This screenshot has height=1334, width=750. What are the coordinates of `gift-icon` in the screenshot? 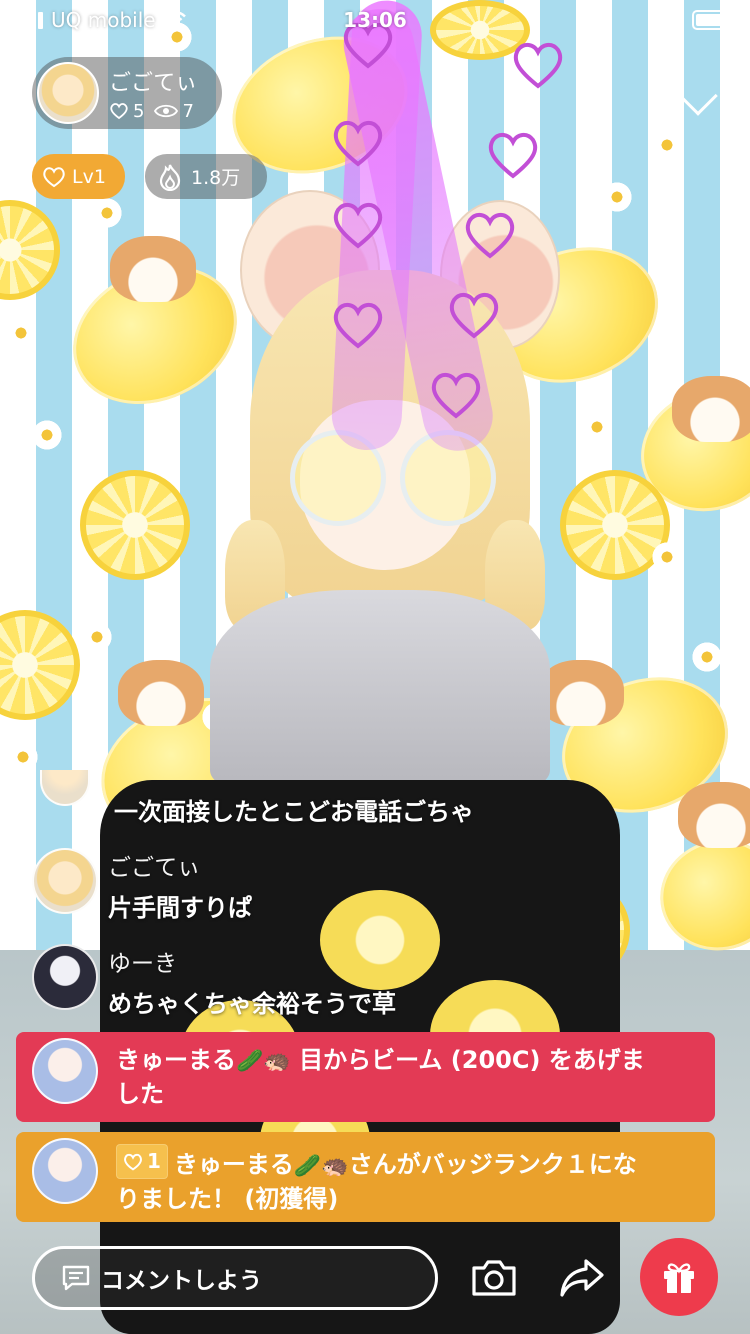 It's located at (679, 1278).